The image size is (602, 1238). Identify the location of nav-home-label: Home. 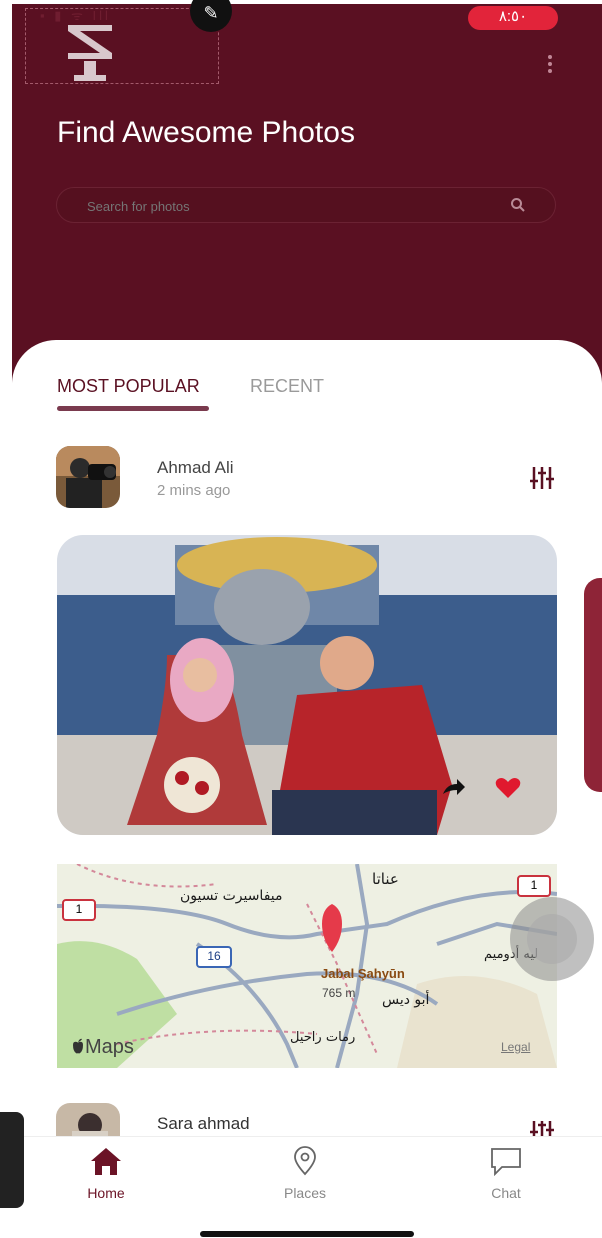
(106, 1193).